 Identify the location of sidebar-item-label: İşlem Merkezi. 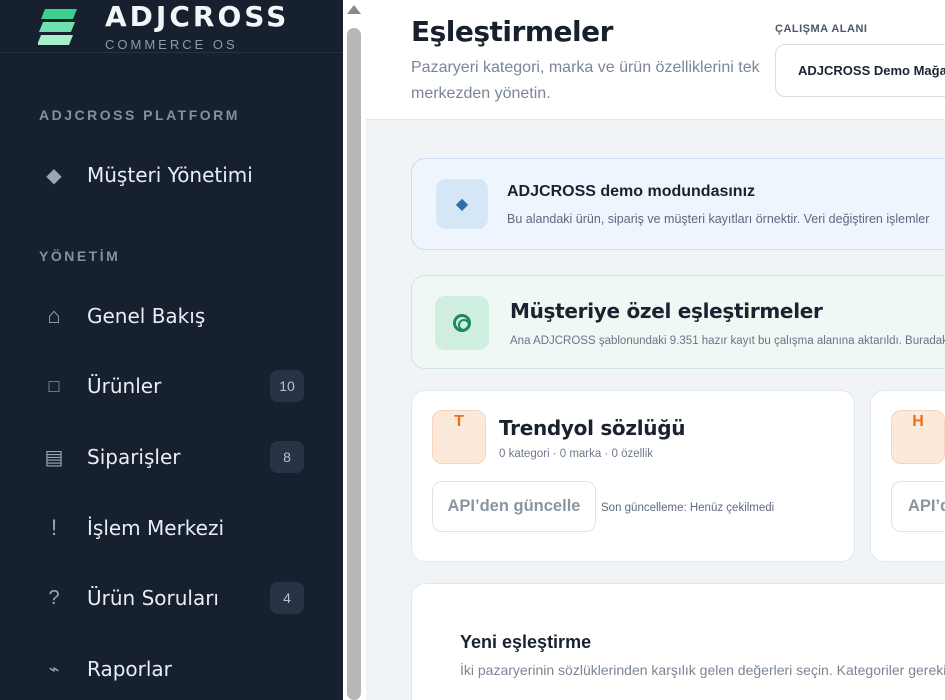
(156, 528).